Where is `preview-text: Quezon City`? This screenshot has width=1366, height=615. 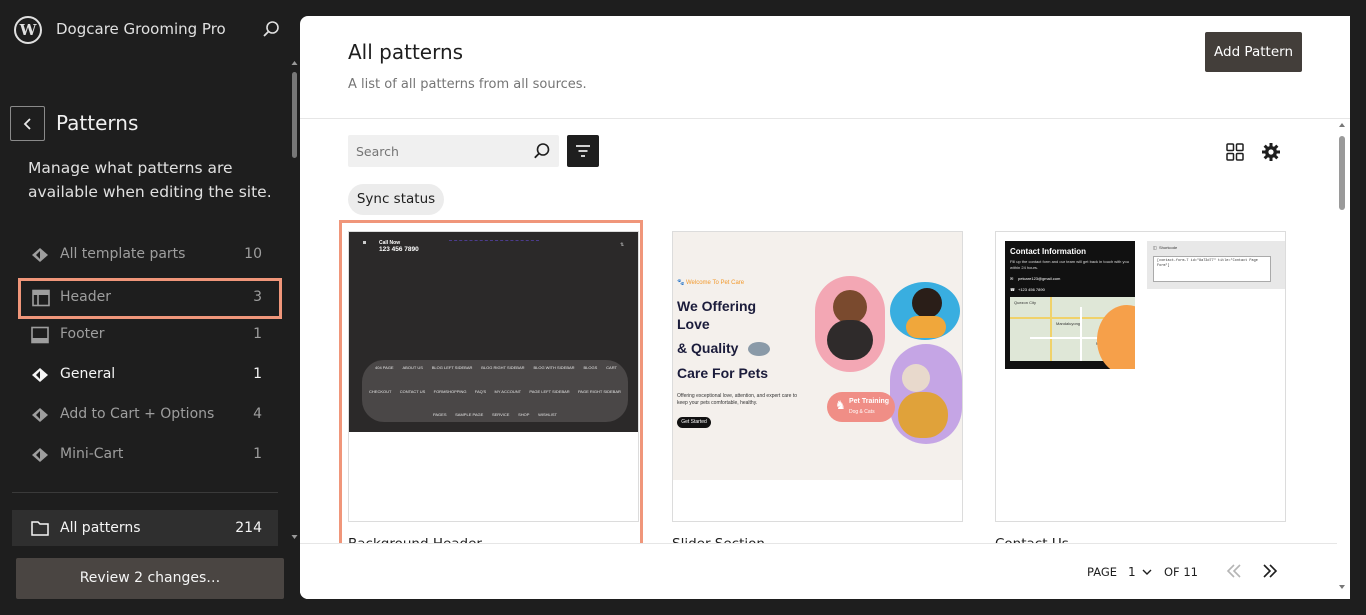
preview-text: Quezon City is located at coordinates (1025, 302).